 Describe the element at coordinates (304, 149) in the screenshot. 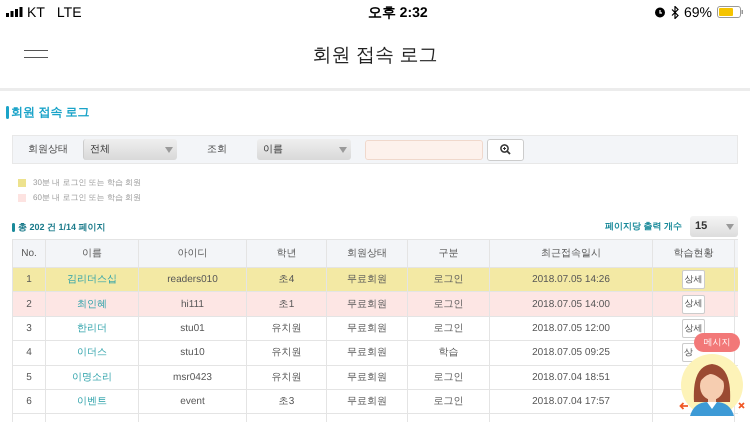

I see `search-type-select: 이름` at that location.